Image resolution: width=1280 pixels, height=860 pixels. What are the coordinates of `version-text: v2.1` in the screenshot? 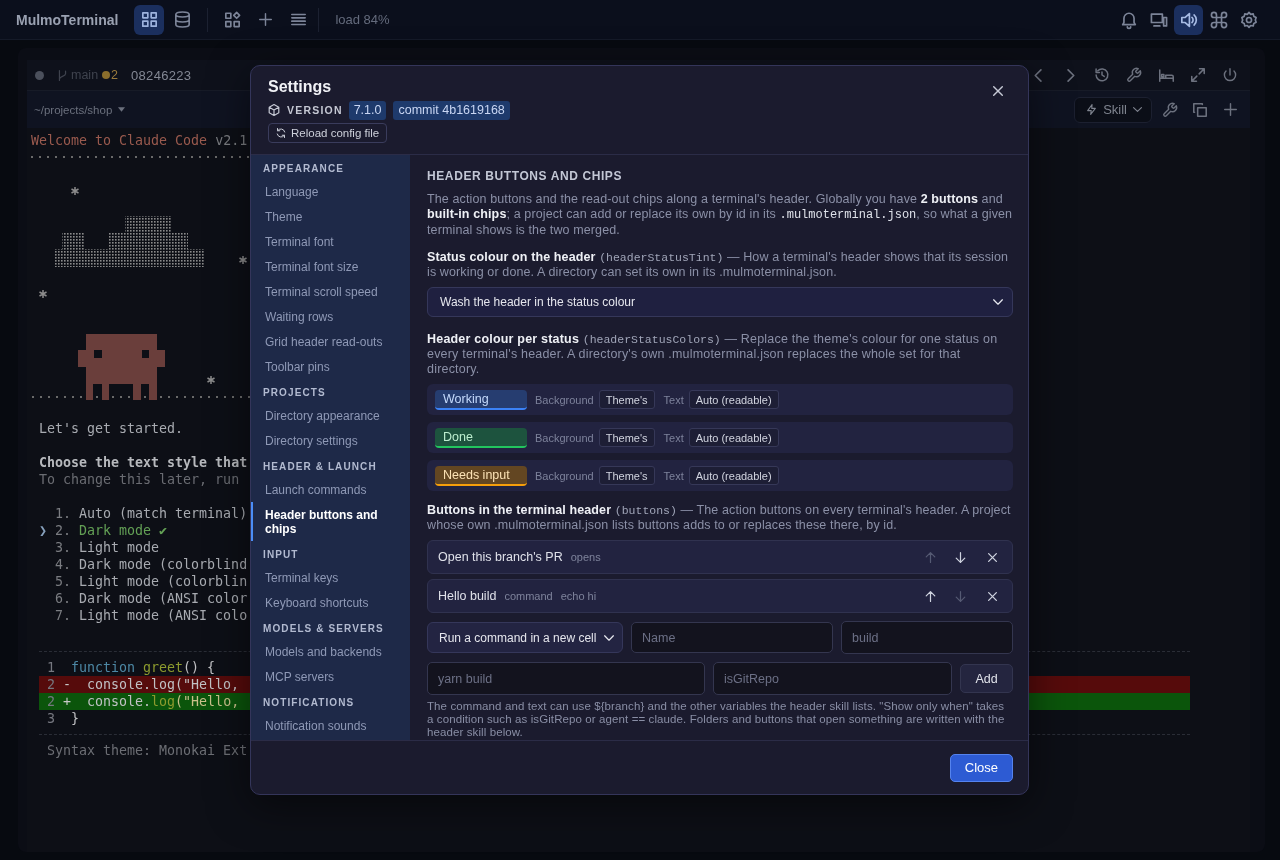 It's located at (231, 140).